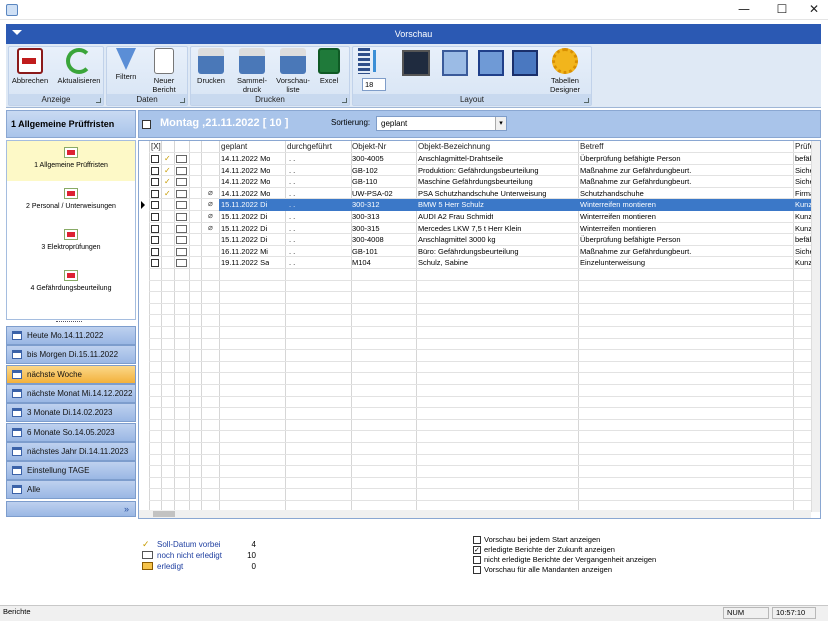 The height and width of the screenshot is (621, 828). I want to click on expand-panel-button: », so click(71, 509).